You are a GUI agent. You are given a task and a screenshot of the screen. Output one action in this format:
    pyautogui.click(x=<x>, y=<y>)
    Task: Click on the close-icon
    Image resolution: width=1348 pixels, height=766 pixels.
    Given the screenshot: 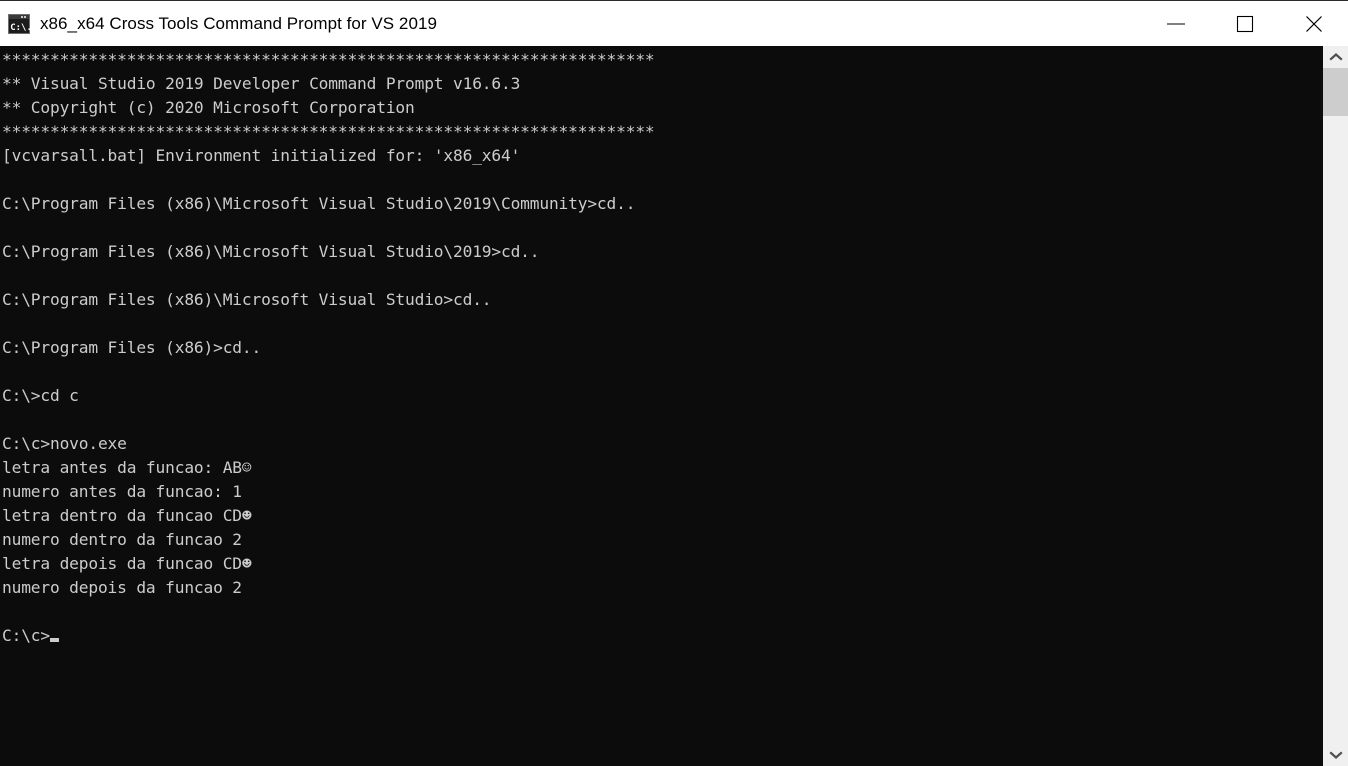 What is the action you would take?
    pyautogui.click(x=1314, y=24)
    